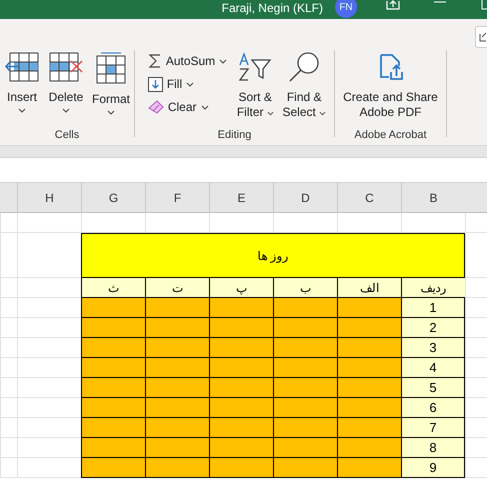  I want to click on format-button: Format, so click(111, 83).